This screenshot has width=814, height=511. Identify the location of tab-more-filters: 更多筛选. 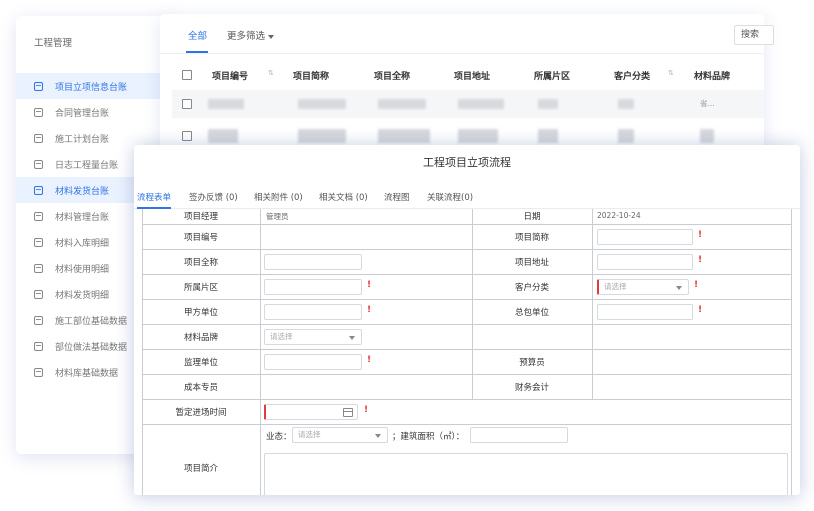
(251, 35).